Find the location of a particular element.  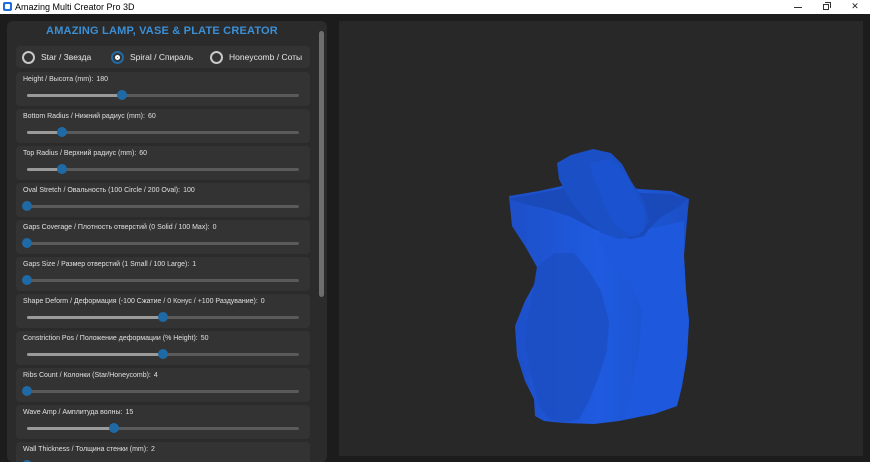

slider-value: 2 is located at coordinates (153, 449).